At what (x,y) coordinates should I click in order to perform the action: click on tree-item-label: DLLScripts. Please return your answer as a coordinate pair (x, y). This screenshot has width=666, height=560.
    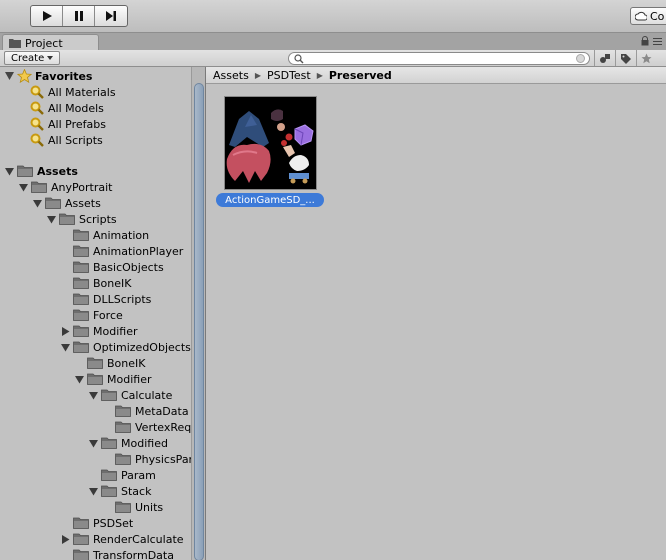
    Looking at the image, I should click on (122, 299).